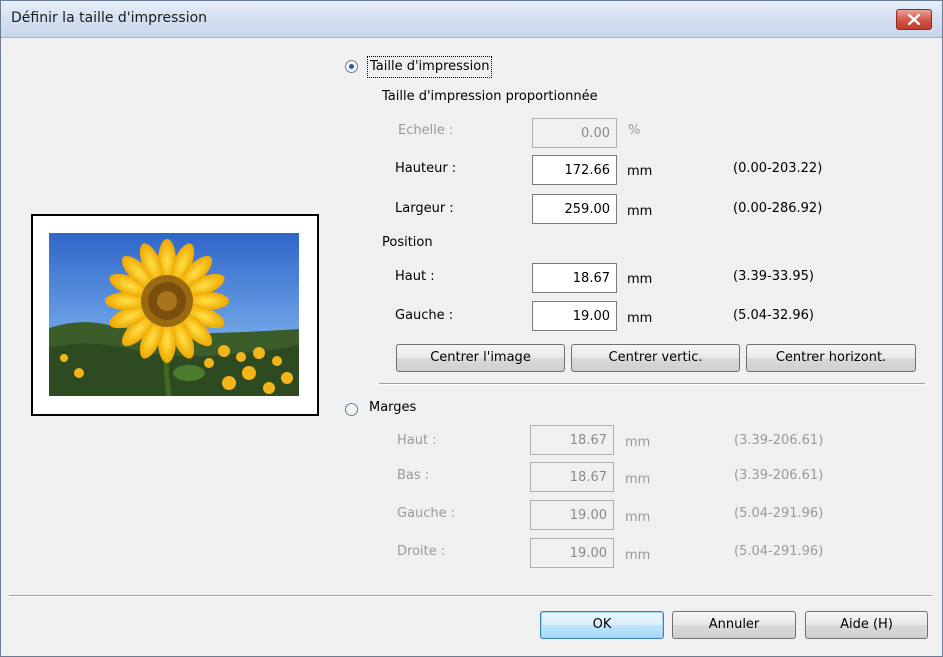  What do you see at coordinates (424, 315) in the screenshot?
I see `position-left-label: Gauche :` at bounding box center [424, 315].